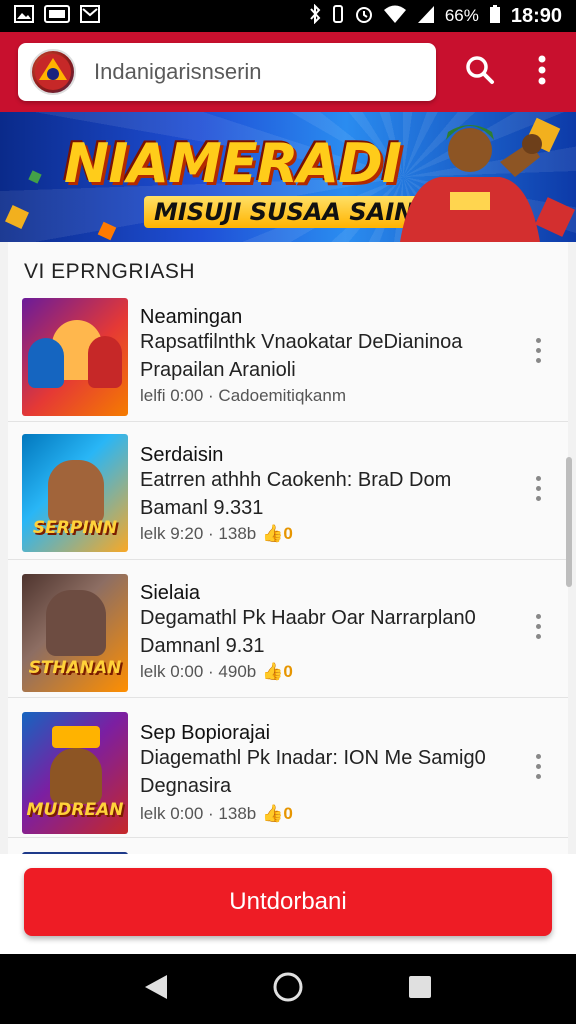 The image size is (576, 1024). What do you see at coordinates (435, 16) in the screenshot?
I see `status-right: 66% 18:90` at bounding box center [435, 16].